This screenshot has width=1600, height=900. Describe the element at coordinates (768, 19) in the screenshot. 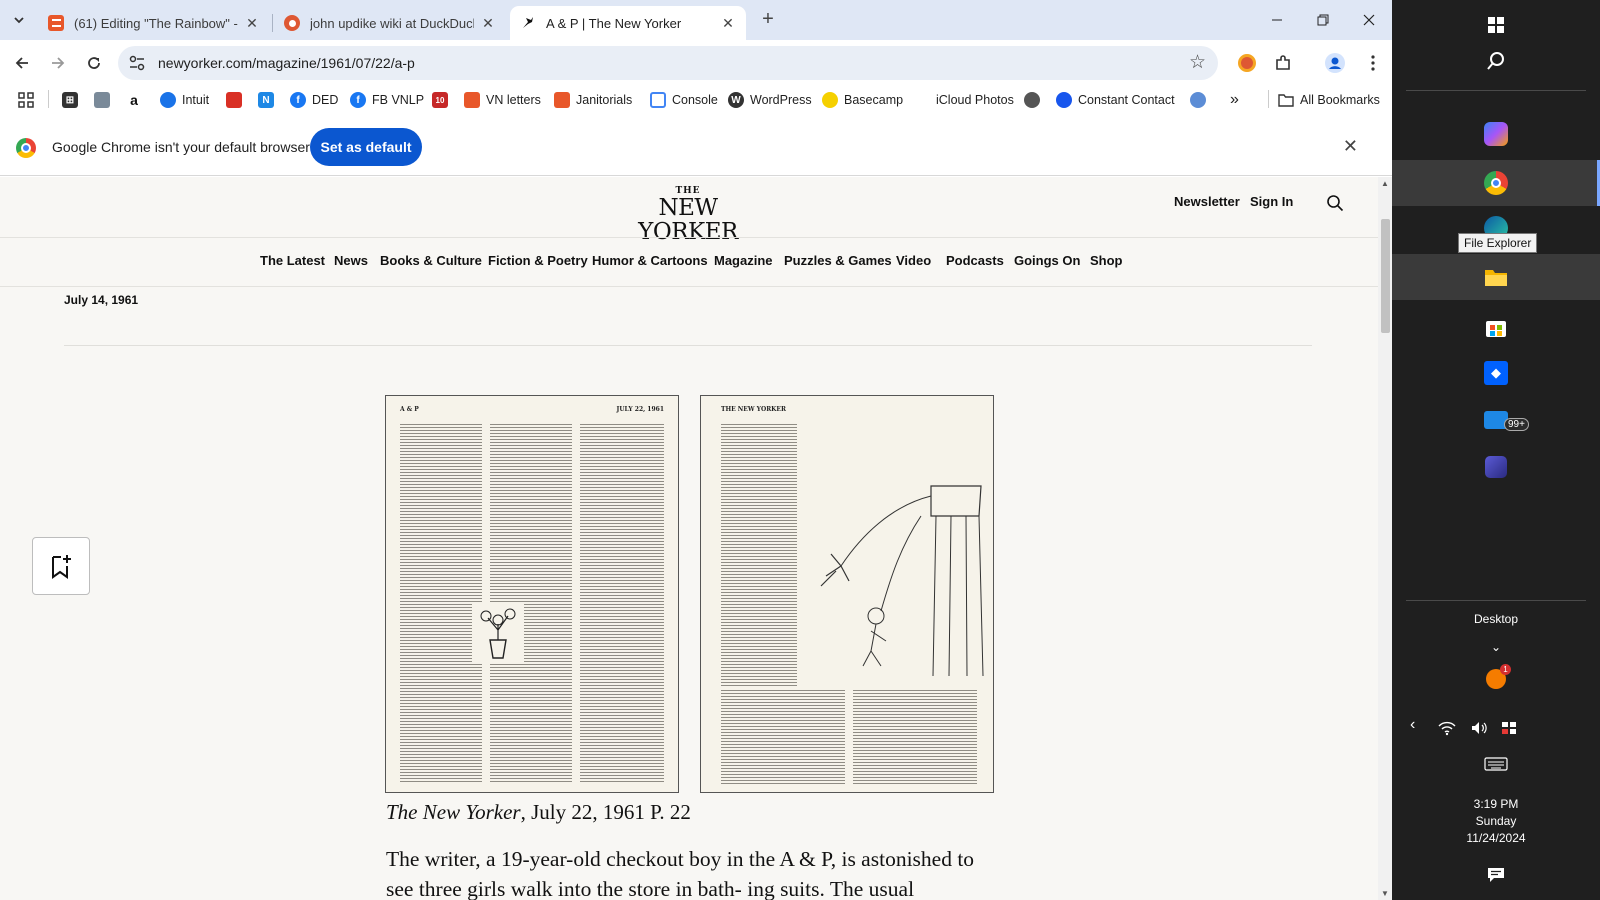

I see `new-tab-button: +` at that location.